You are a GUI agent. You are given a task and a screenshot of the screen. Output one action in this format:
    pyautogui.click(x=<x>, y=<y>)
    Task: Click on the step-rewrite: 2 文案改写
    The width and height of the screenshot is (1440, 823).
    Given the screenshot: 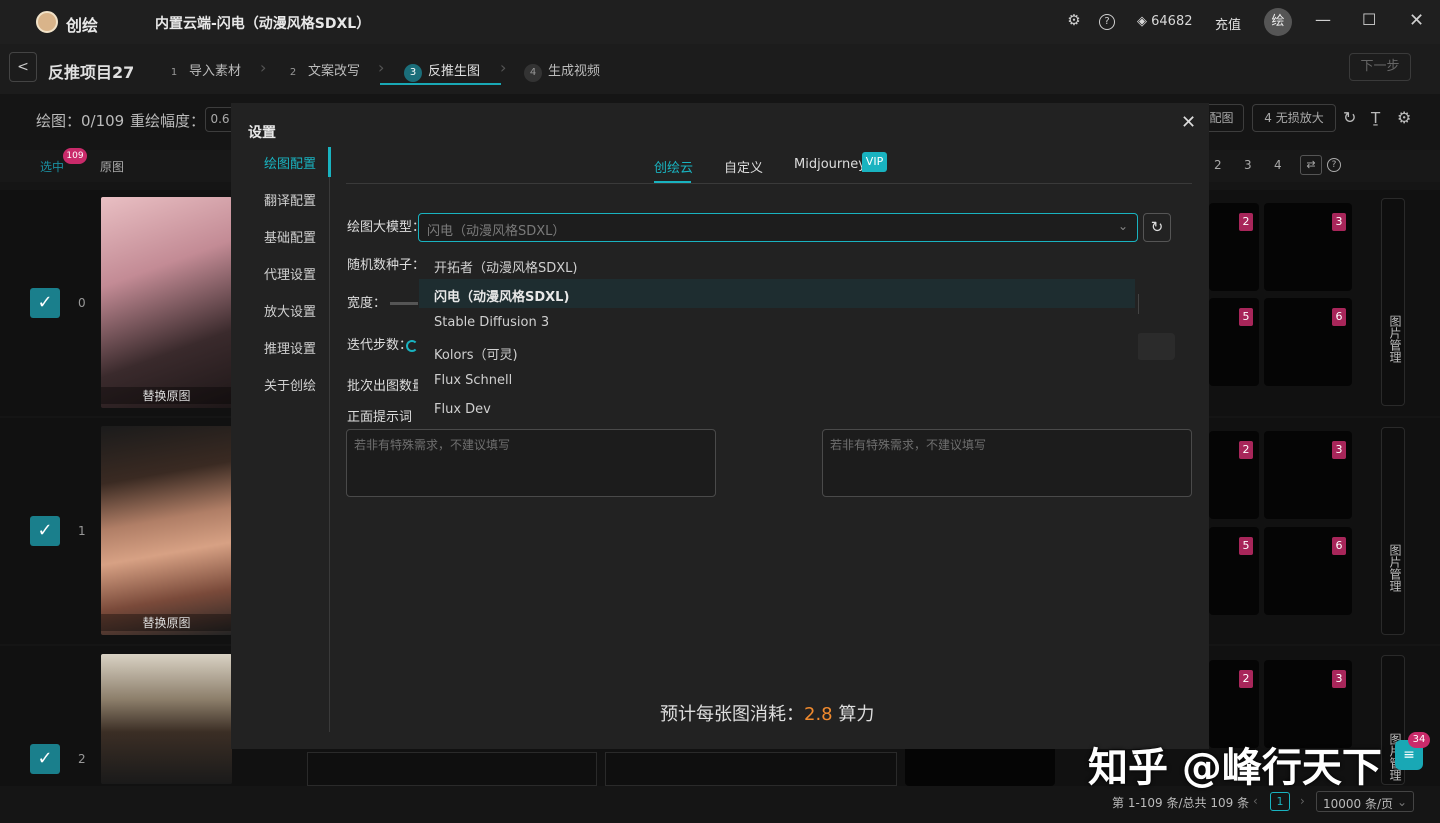 What is the action you would take?
    pyautogui.click(x=322, y=71)
    